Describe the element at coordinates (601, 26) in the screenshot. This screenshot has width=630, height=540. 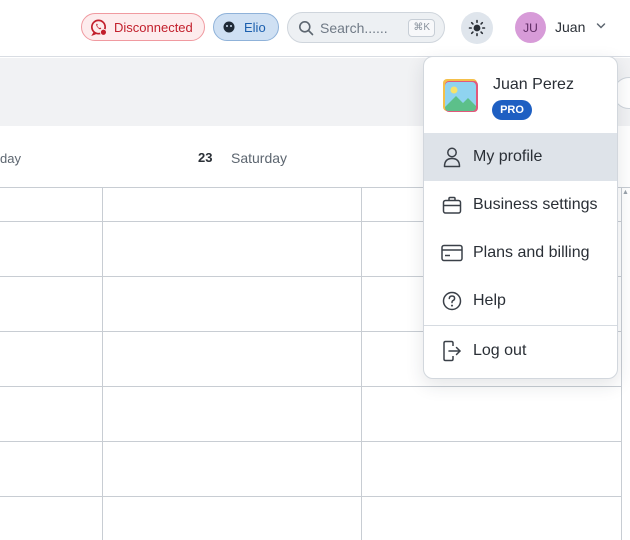
I see `chevron-down-icon` at that location.